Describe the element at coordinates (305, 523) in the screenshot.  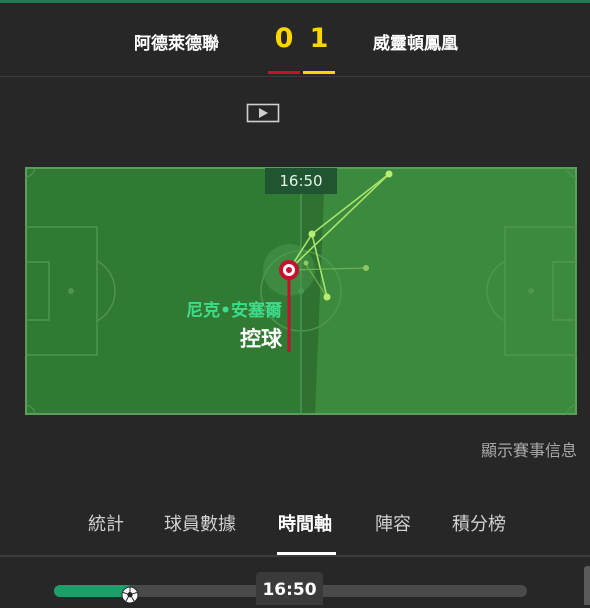
I see `tab-timeline: 時間軸` at that location.